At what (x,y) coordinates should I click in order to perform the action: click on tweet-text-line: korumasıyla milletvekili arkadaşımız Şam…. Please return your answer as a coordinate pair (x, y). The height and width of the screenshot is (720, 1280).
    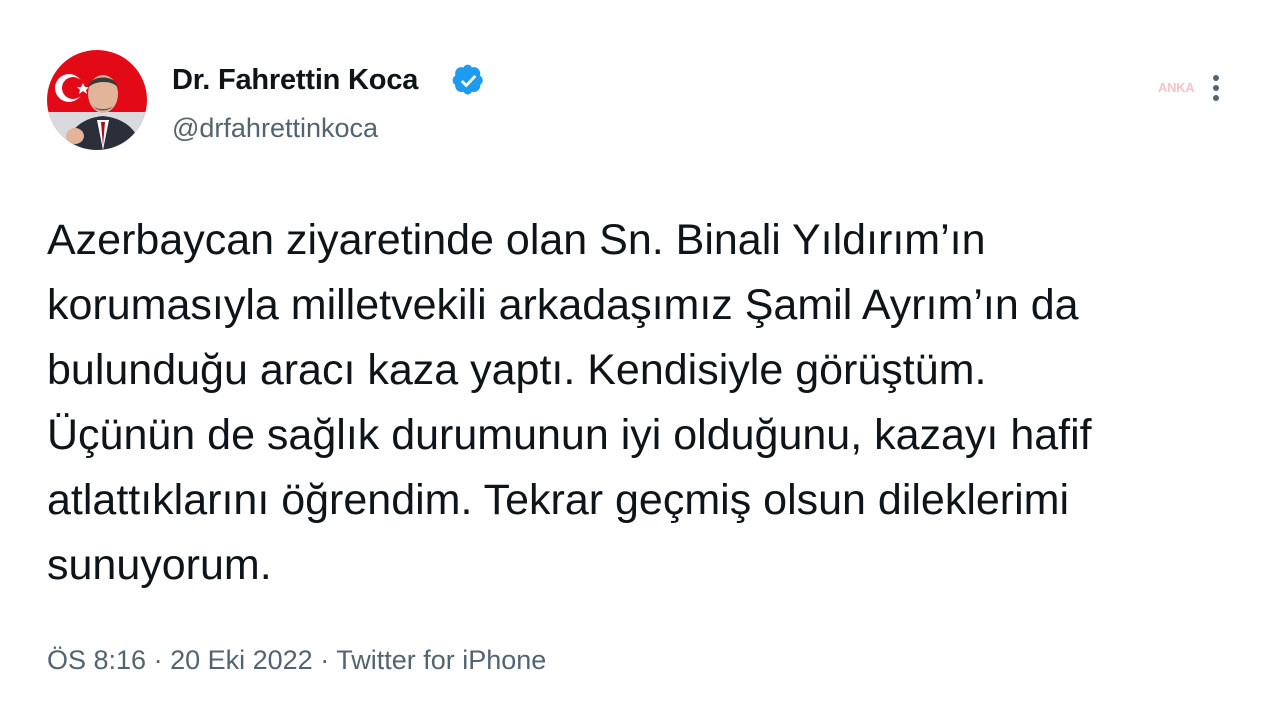
    Looking at the image, I should click on (563, 305).